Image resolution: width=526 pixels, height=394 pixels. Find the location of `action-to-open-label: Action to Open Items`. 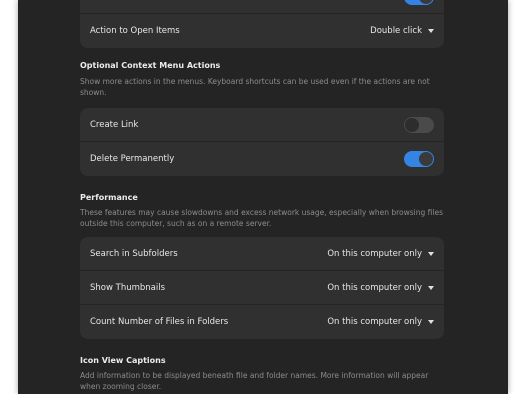

action-to-open-label: Action to Open Items is located at coordinates (135, 31).